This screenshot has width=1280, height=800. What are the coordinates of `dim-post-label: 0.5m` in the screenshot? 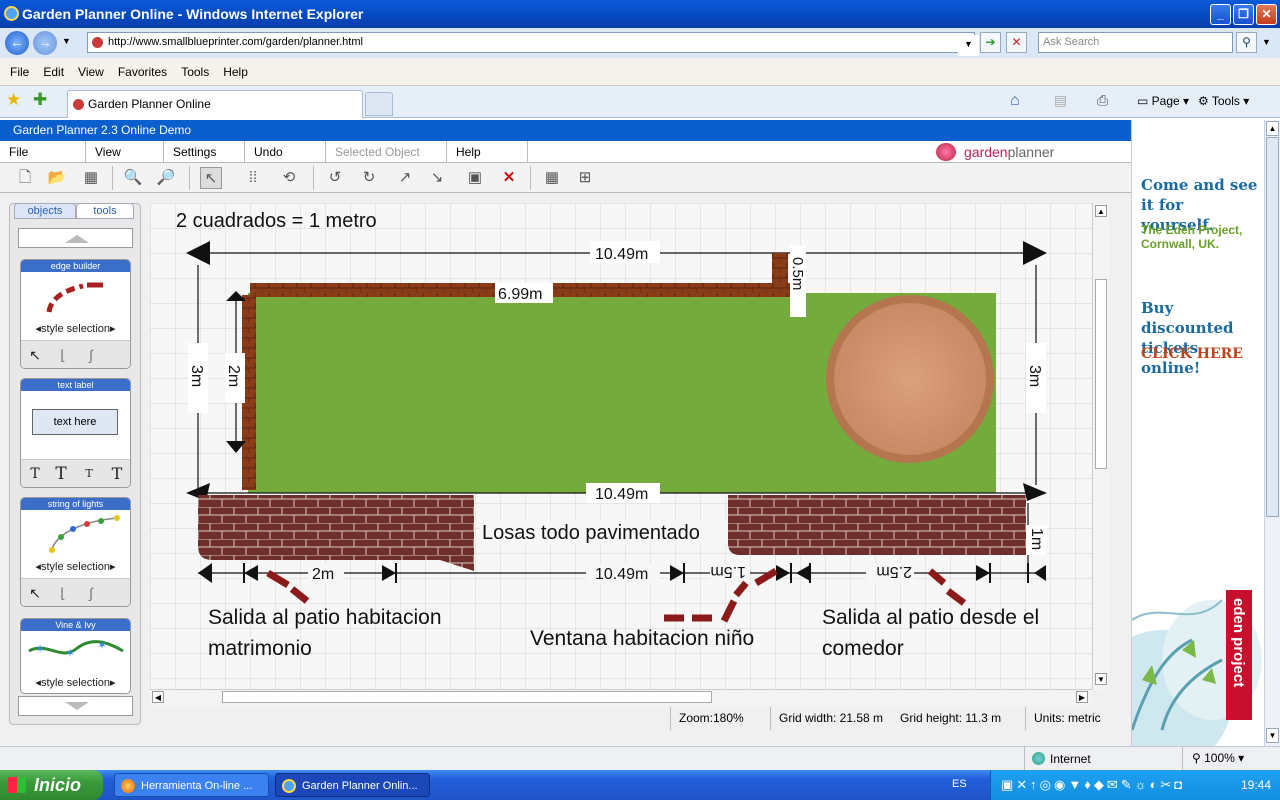 It's located at (797, 273).